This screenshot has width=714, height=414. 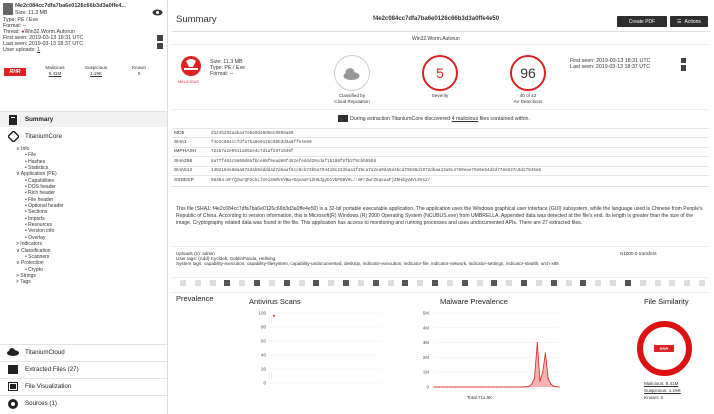 I want to click on hash-value: d124b293a4ba47ebe9d40d5ec9995a80, so click(x=459, y=132).